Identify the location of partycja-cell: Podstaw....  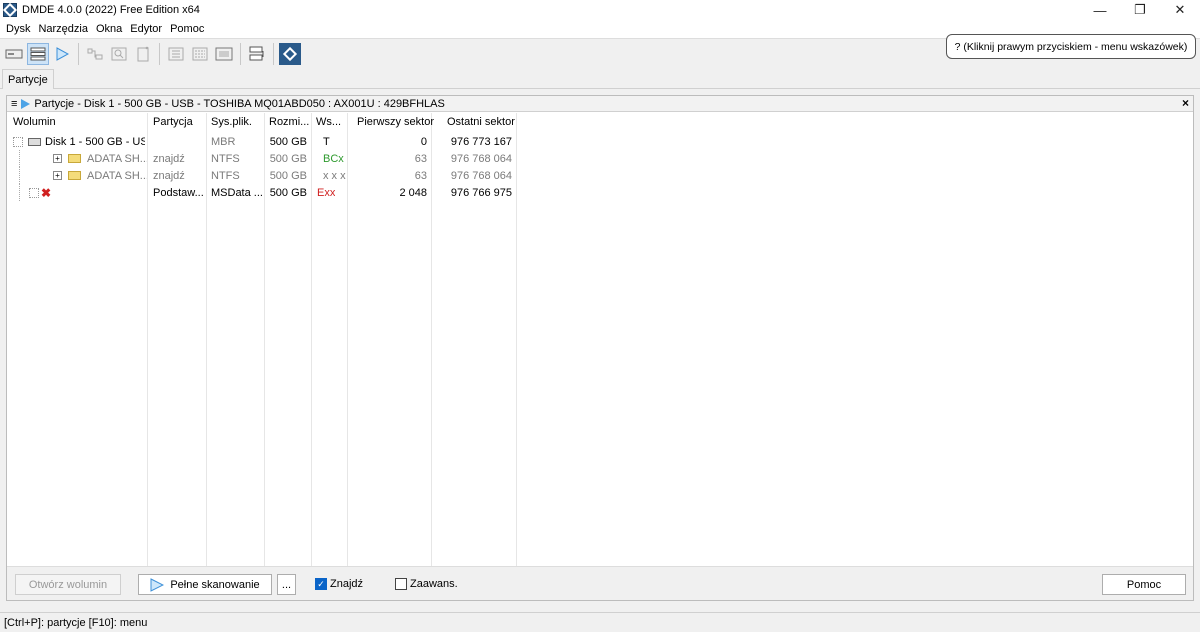
(178, 192).